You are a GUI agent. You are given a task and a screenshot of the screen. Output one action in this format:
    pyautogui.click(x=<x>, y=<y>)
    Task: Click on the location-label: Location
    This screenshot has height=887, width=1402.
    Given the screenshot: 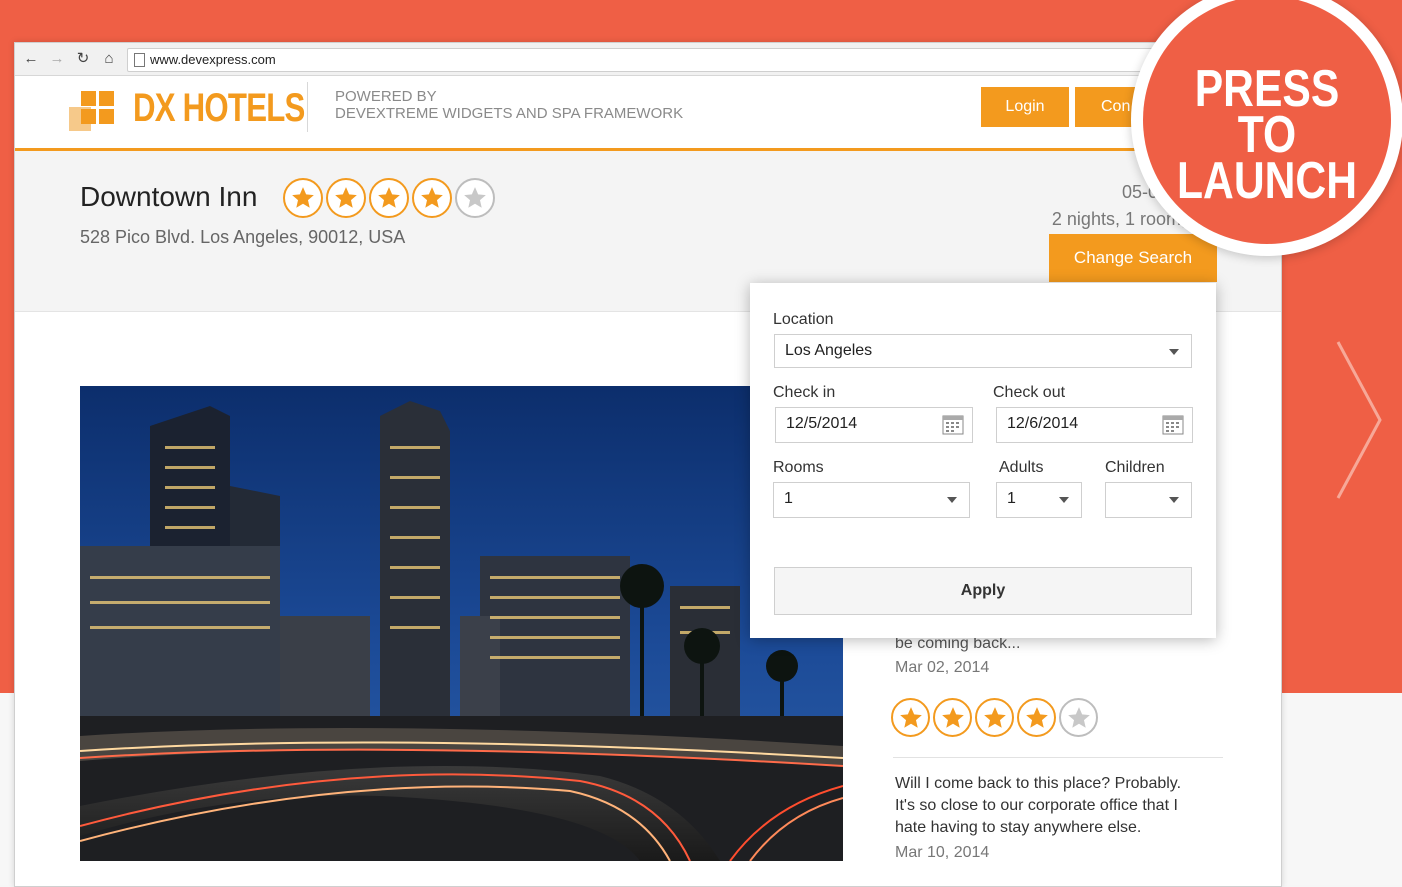 What is the action you would take?
    pyautogui.click(x=803, y=319)
    